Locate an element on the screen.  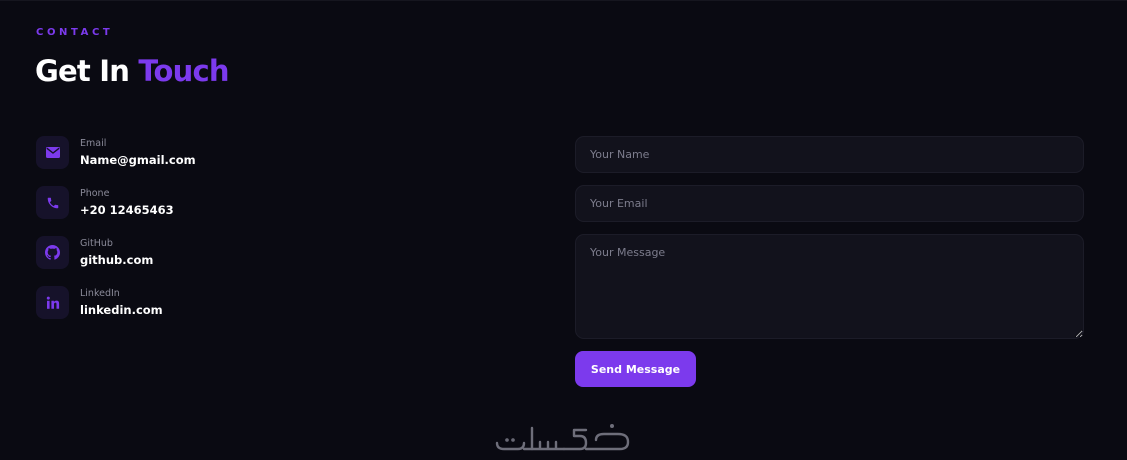
contact-value: +20 12465463 is located at coordinates (127, 210).